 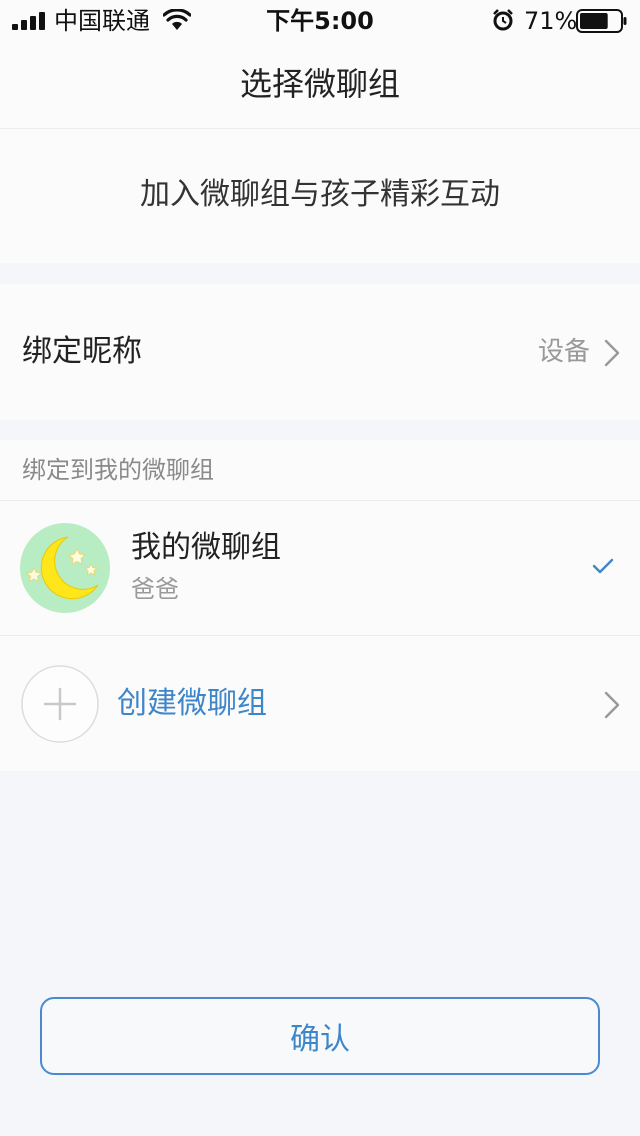 I want to click on group-name: 我的微聊组, so click(x=206, y=547).